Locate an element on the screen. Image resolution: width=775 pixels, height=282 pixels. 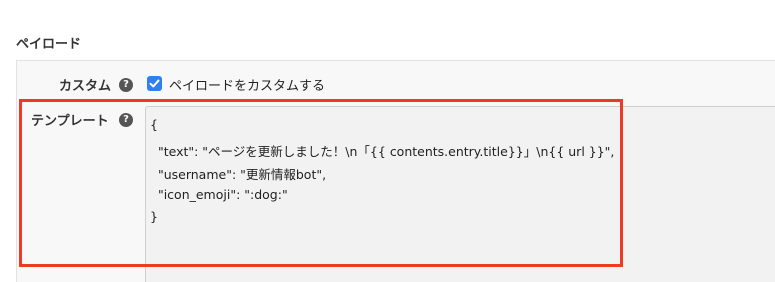
section-title: ペイロード is located at coordinates (49, 44).